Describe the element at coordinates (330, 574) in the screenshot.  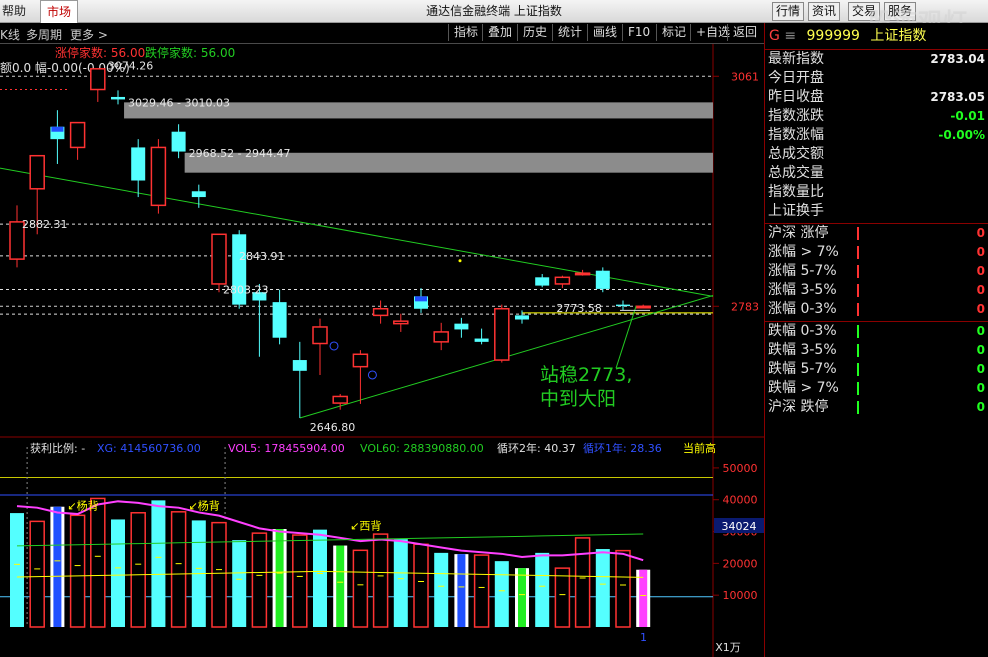
I see `ma-yellow-line` at that location.